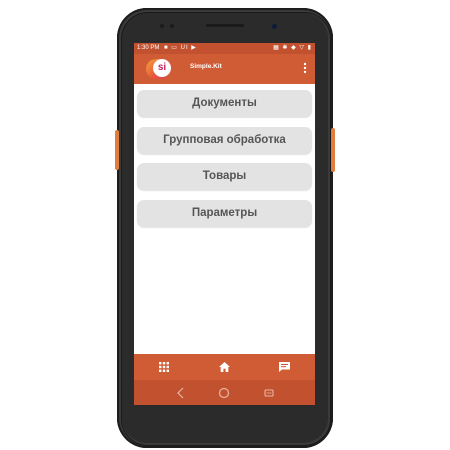  Describe the element at coordinates (224, 213) in the screenshot. I see `parameters-button: Параметры` at that location.